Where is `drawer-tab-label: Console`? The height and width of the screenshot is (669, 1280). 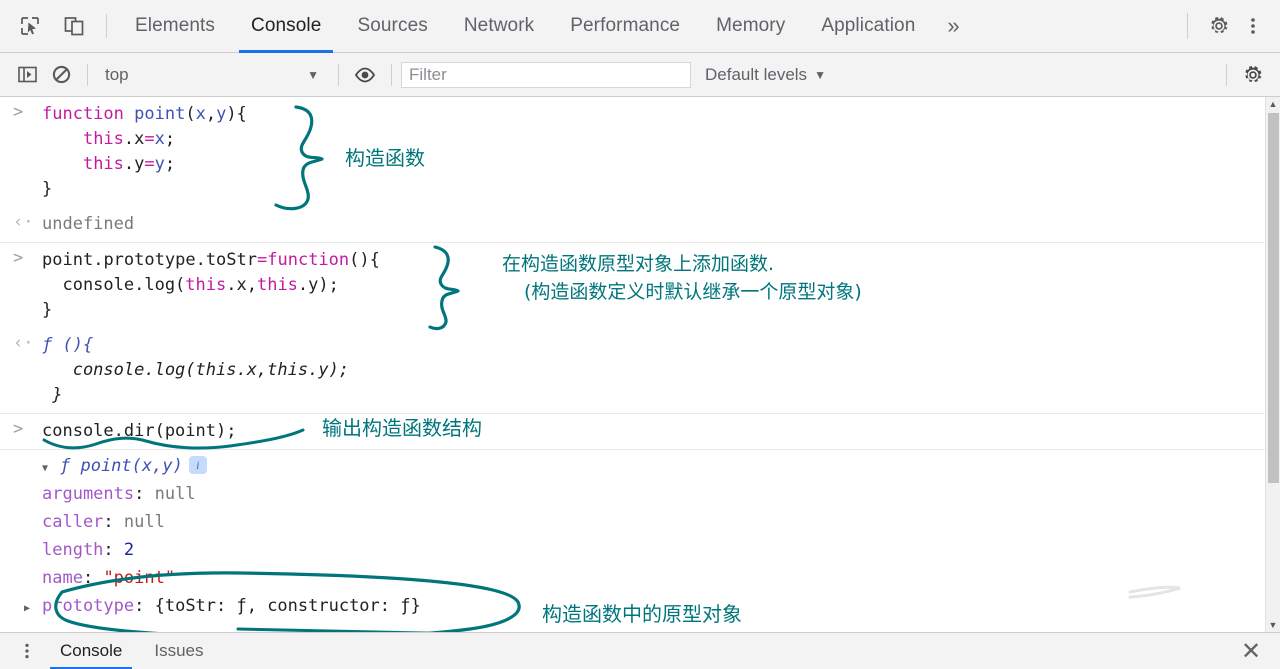 drawer-tab-label: Console is located at coordinates (91, 650).